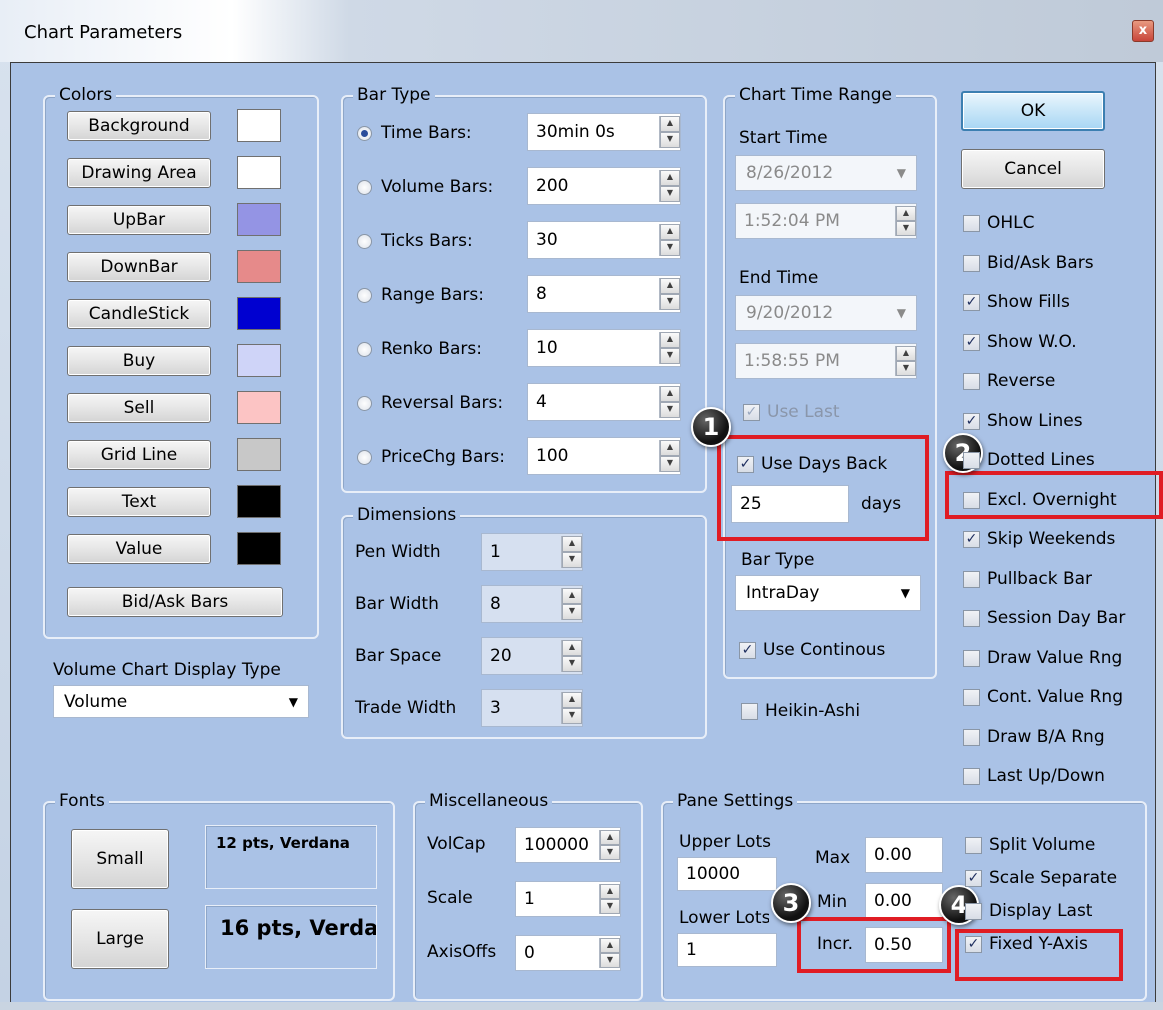 This screenshot has width=1163, height=1010. Describe the element at coordinates (581, 31) in the screenshot. I see `title-bar: Chart Parameters x` at that location.